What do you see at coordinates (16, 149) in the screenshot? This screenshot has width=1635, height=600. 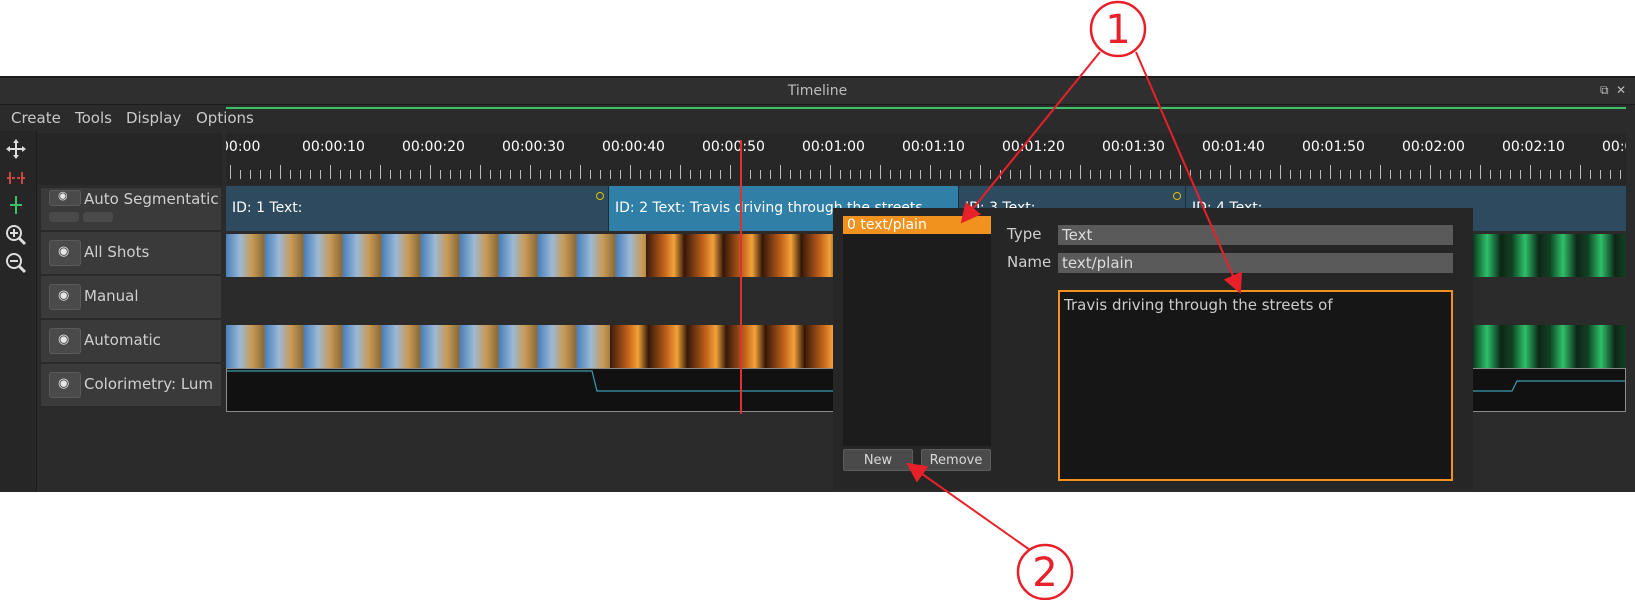 I see `move-icon` at bounding box center [16, 149].